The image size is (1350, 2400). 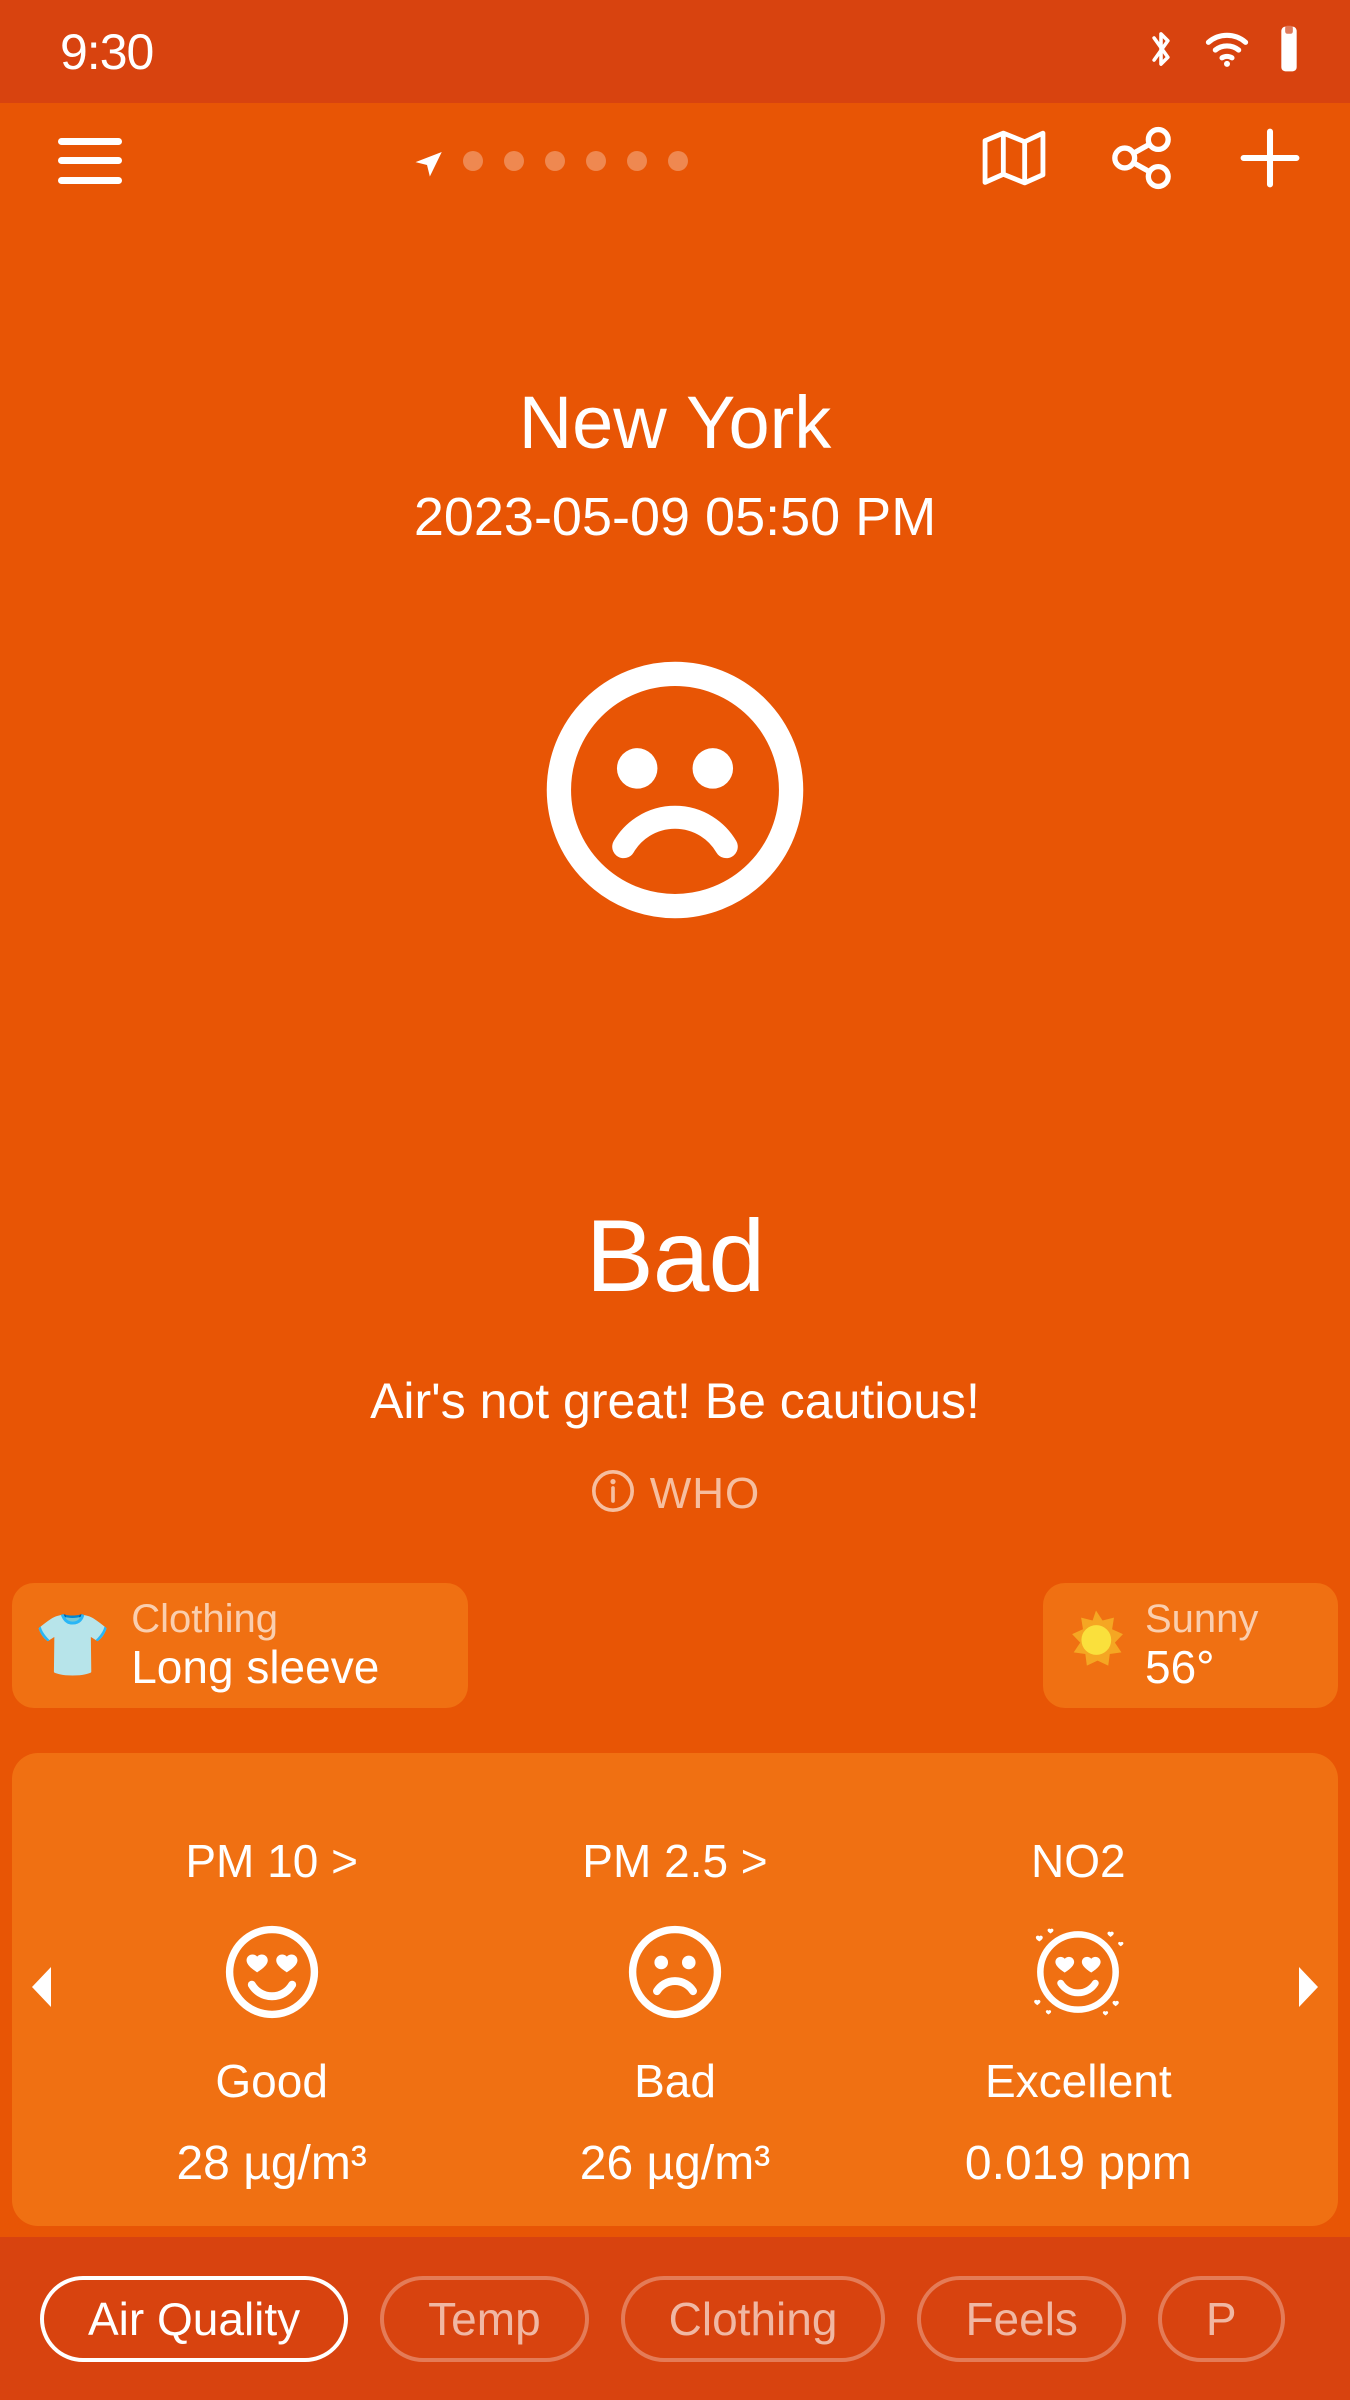 What do you see at coordinates (1021, 2318) in the screenshot?
I see `tab-feels: Feels` at bounding box center [1021, 2318].